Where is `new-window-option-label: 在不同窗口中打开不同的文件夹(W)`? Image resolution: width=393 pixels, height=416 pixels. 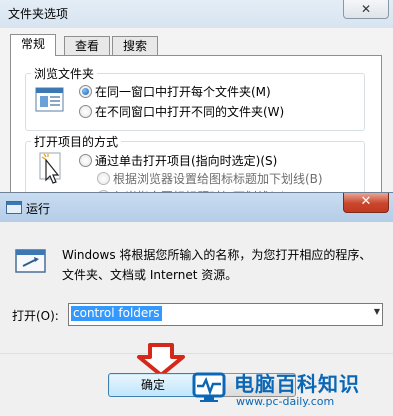 new-window-option-label: 在不同窗口中打开不同的文件夹(W) is located at coordinates (190, 112).